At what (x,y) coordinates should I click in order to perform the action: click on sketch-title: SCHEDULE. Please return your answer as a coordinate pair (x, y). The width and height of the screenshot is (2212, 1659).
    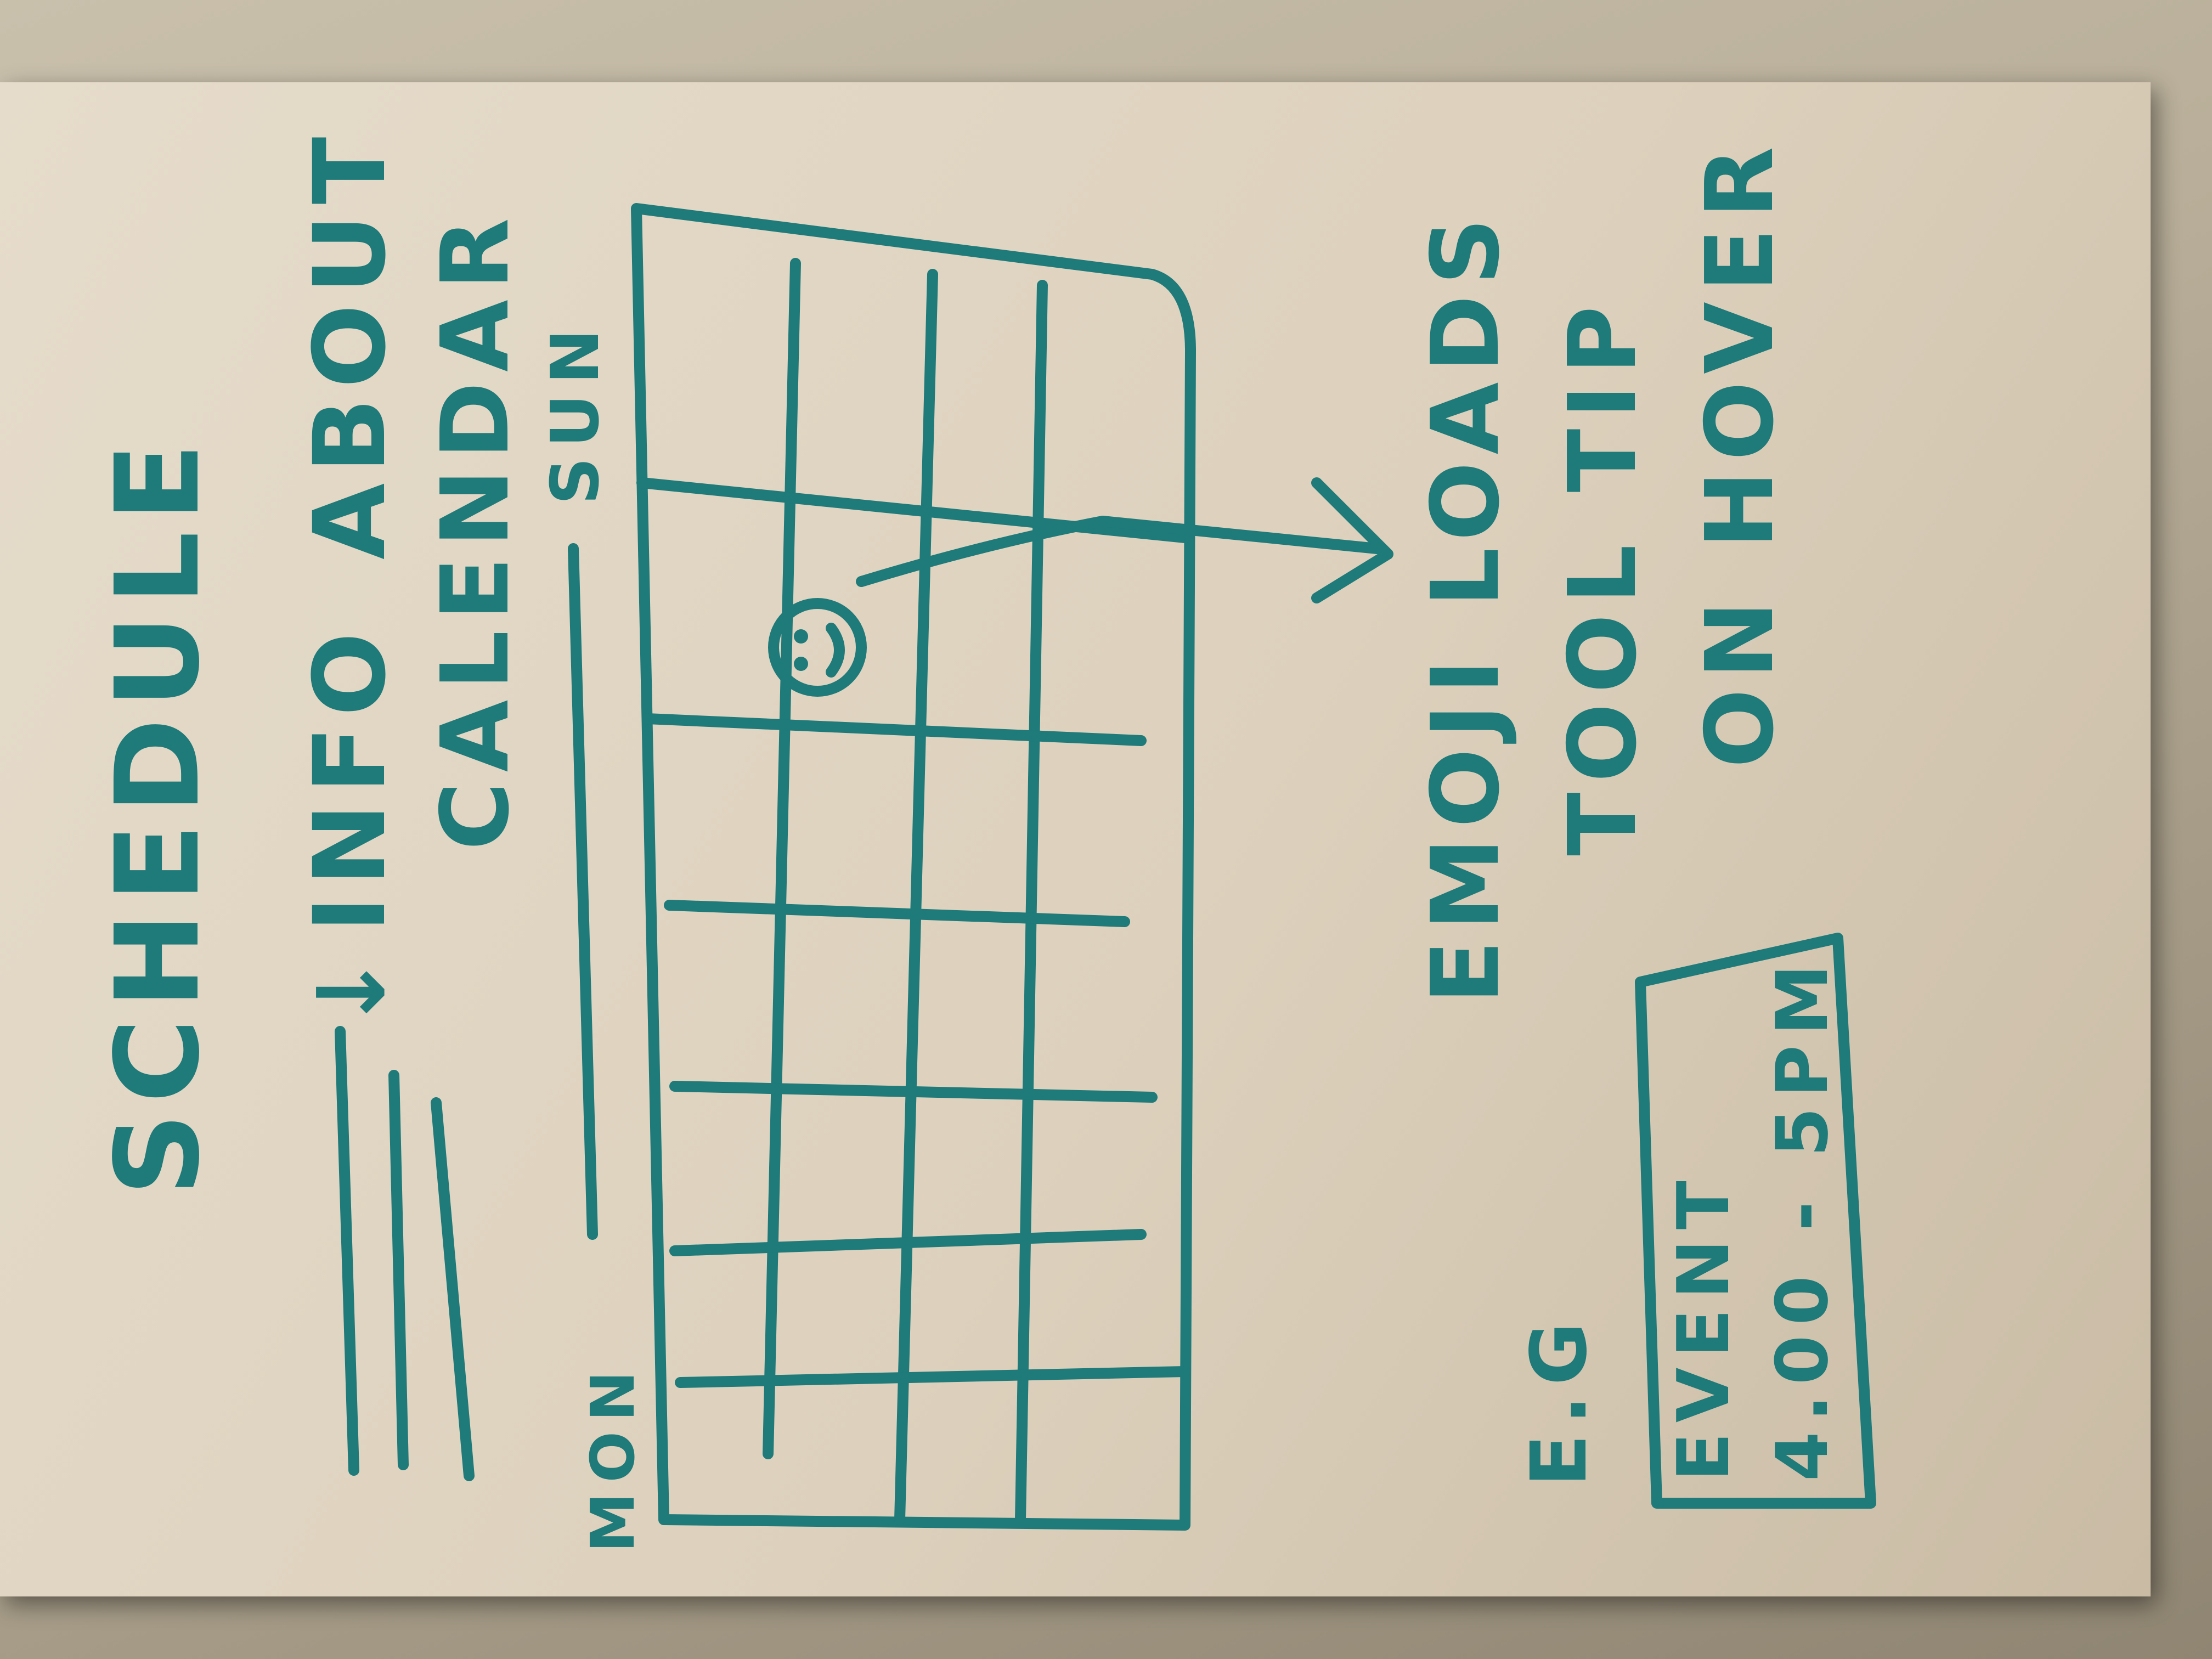
    Looking at the image, I should click on (158, 814).